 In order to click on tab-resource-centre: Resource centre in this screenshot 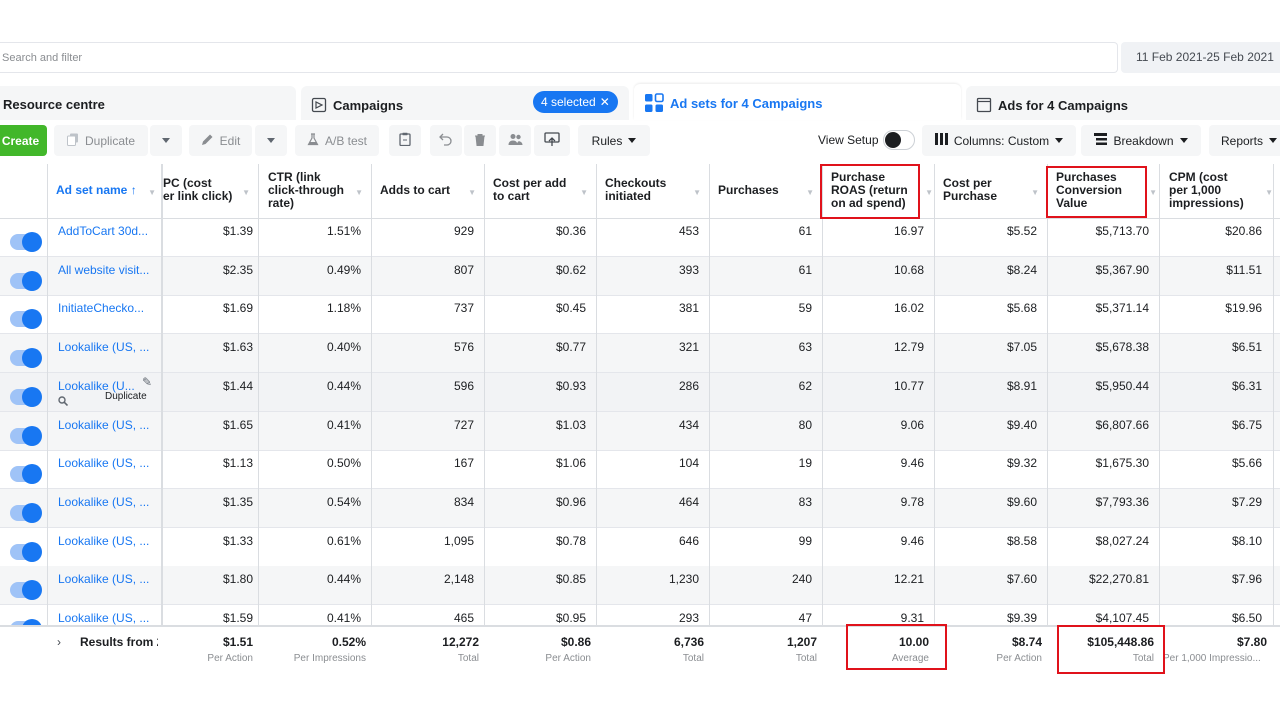, I will do `click(148, 103)`.